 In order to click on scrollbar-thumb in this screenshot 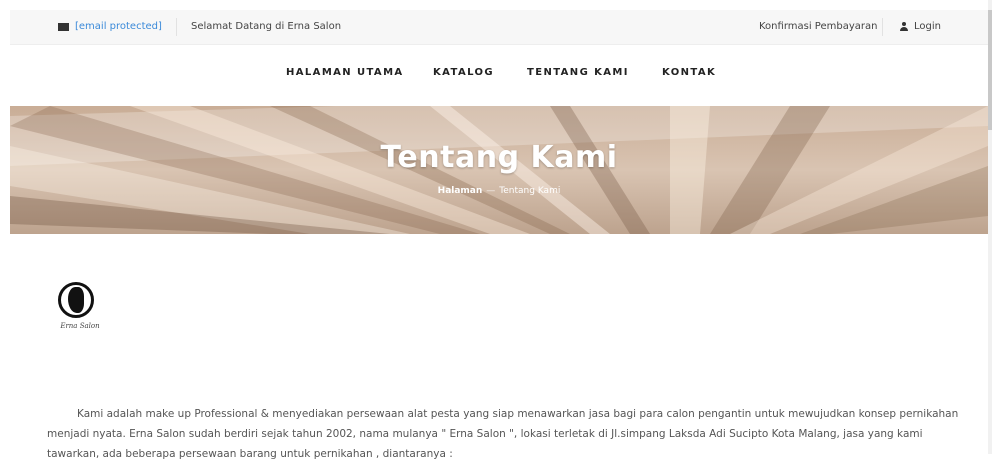, I will do `click(990, 70)`.